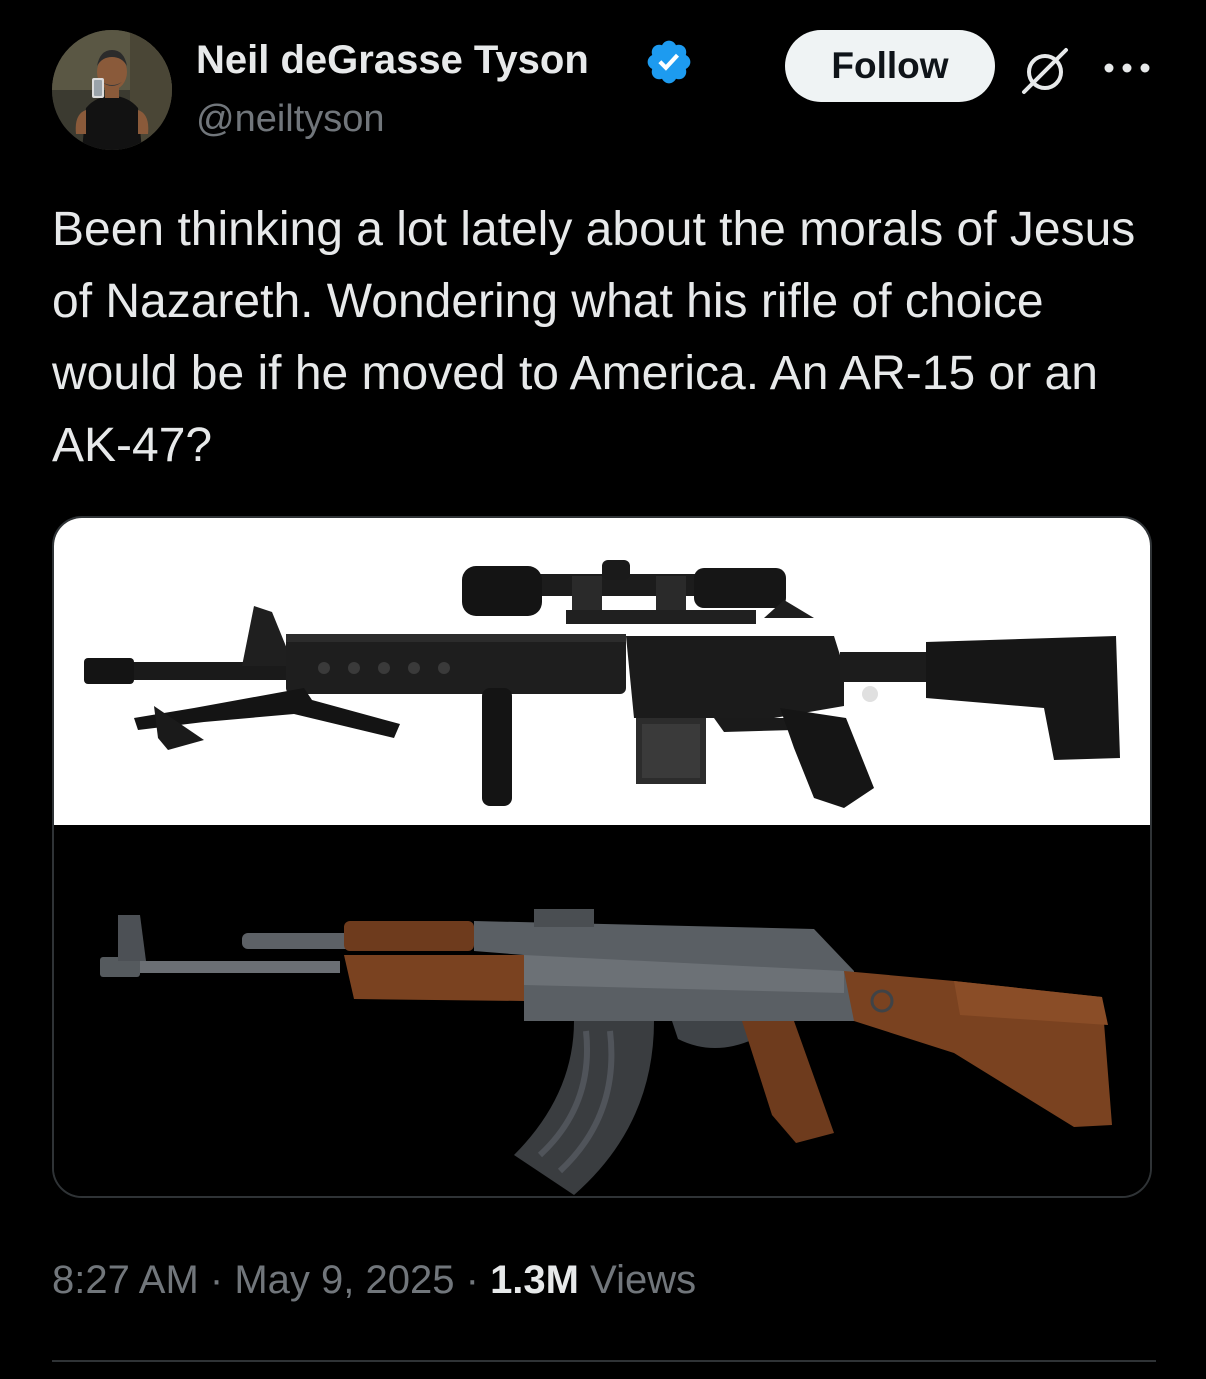 This screenshot has width=1206, height=1379. I want to click on follow-button: Follow, so click(890, 66).